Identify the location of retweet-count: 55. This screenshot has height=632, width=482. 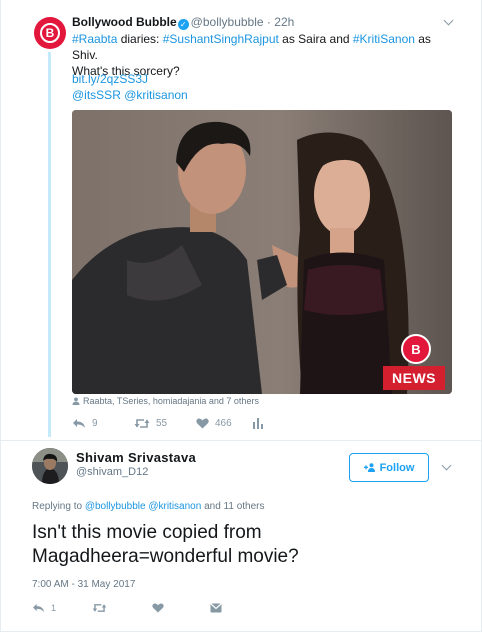
(162, 423).